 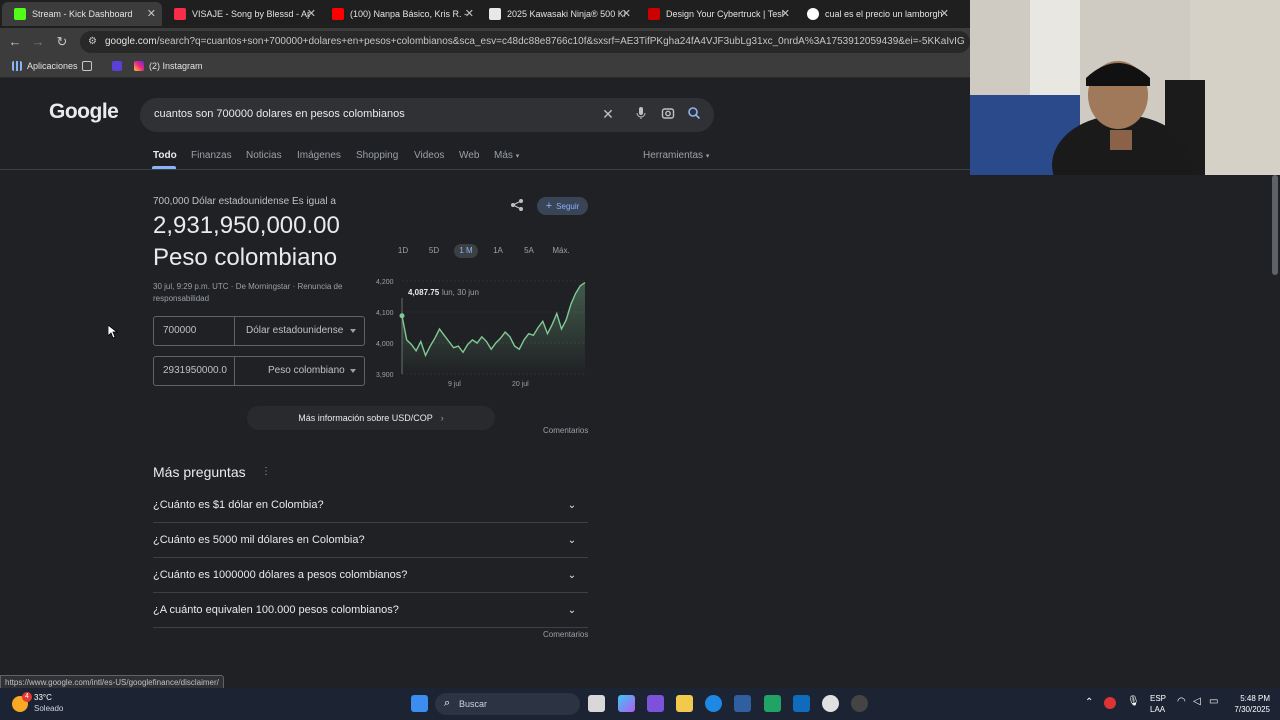 What do you see at coordinates (469, 155) in the screenshot?
I see `tab-web: Web` at bounding box center [469, 155].